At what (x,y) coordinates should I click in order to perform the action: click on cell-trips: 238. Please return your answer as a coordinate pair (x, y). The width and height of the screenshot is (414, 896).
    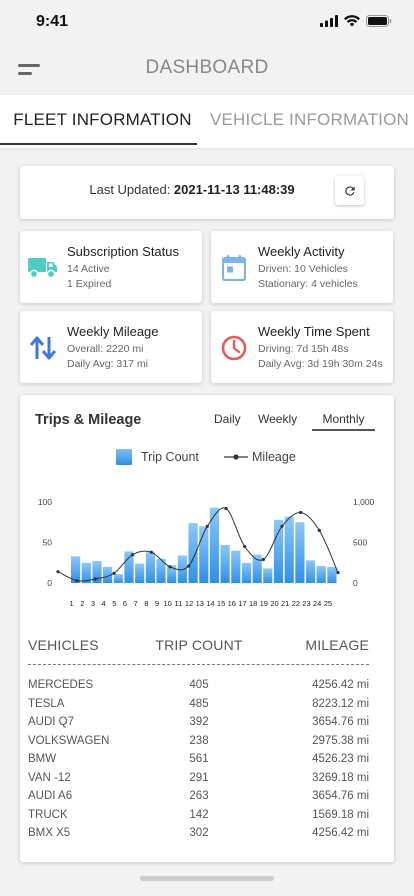
    Looking at the image, I should click on (199, 740).